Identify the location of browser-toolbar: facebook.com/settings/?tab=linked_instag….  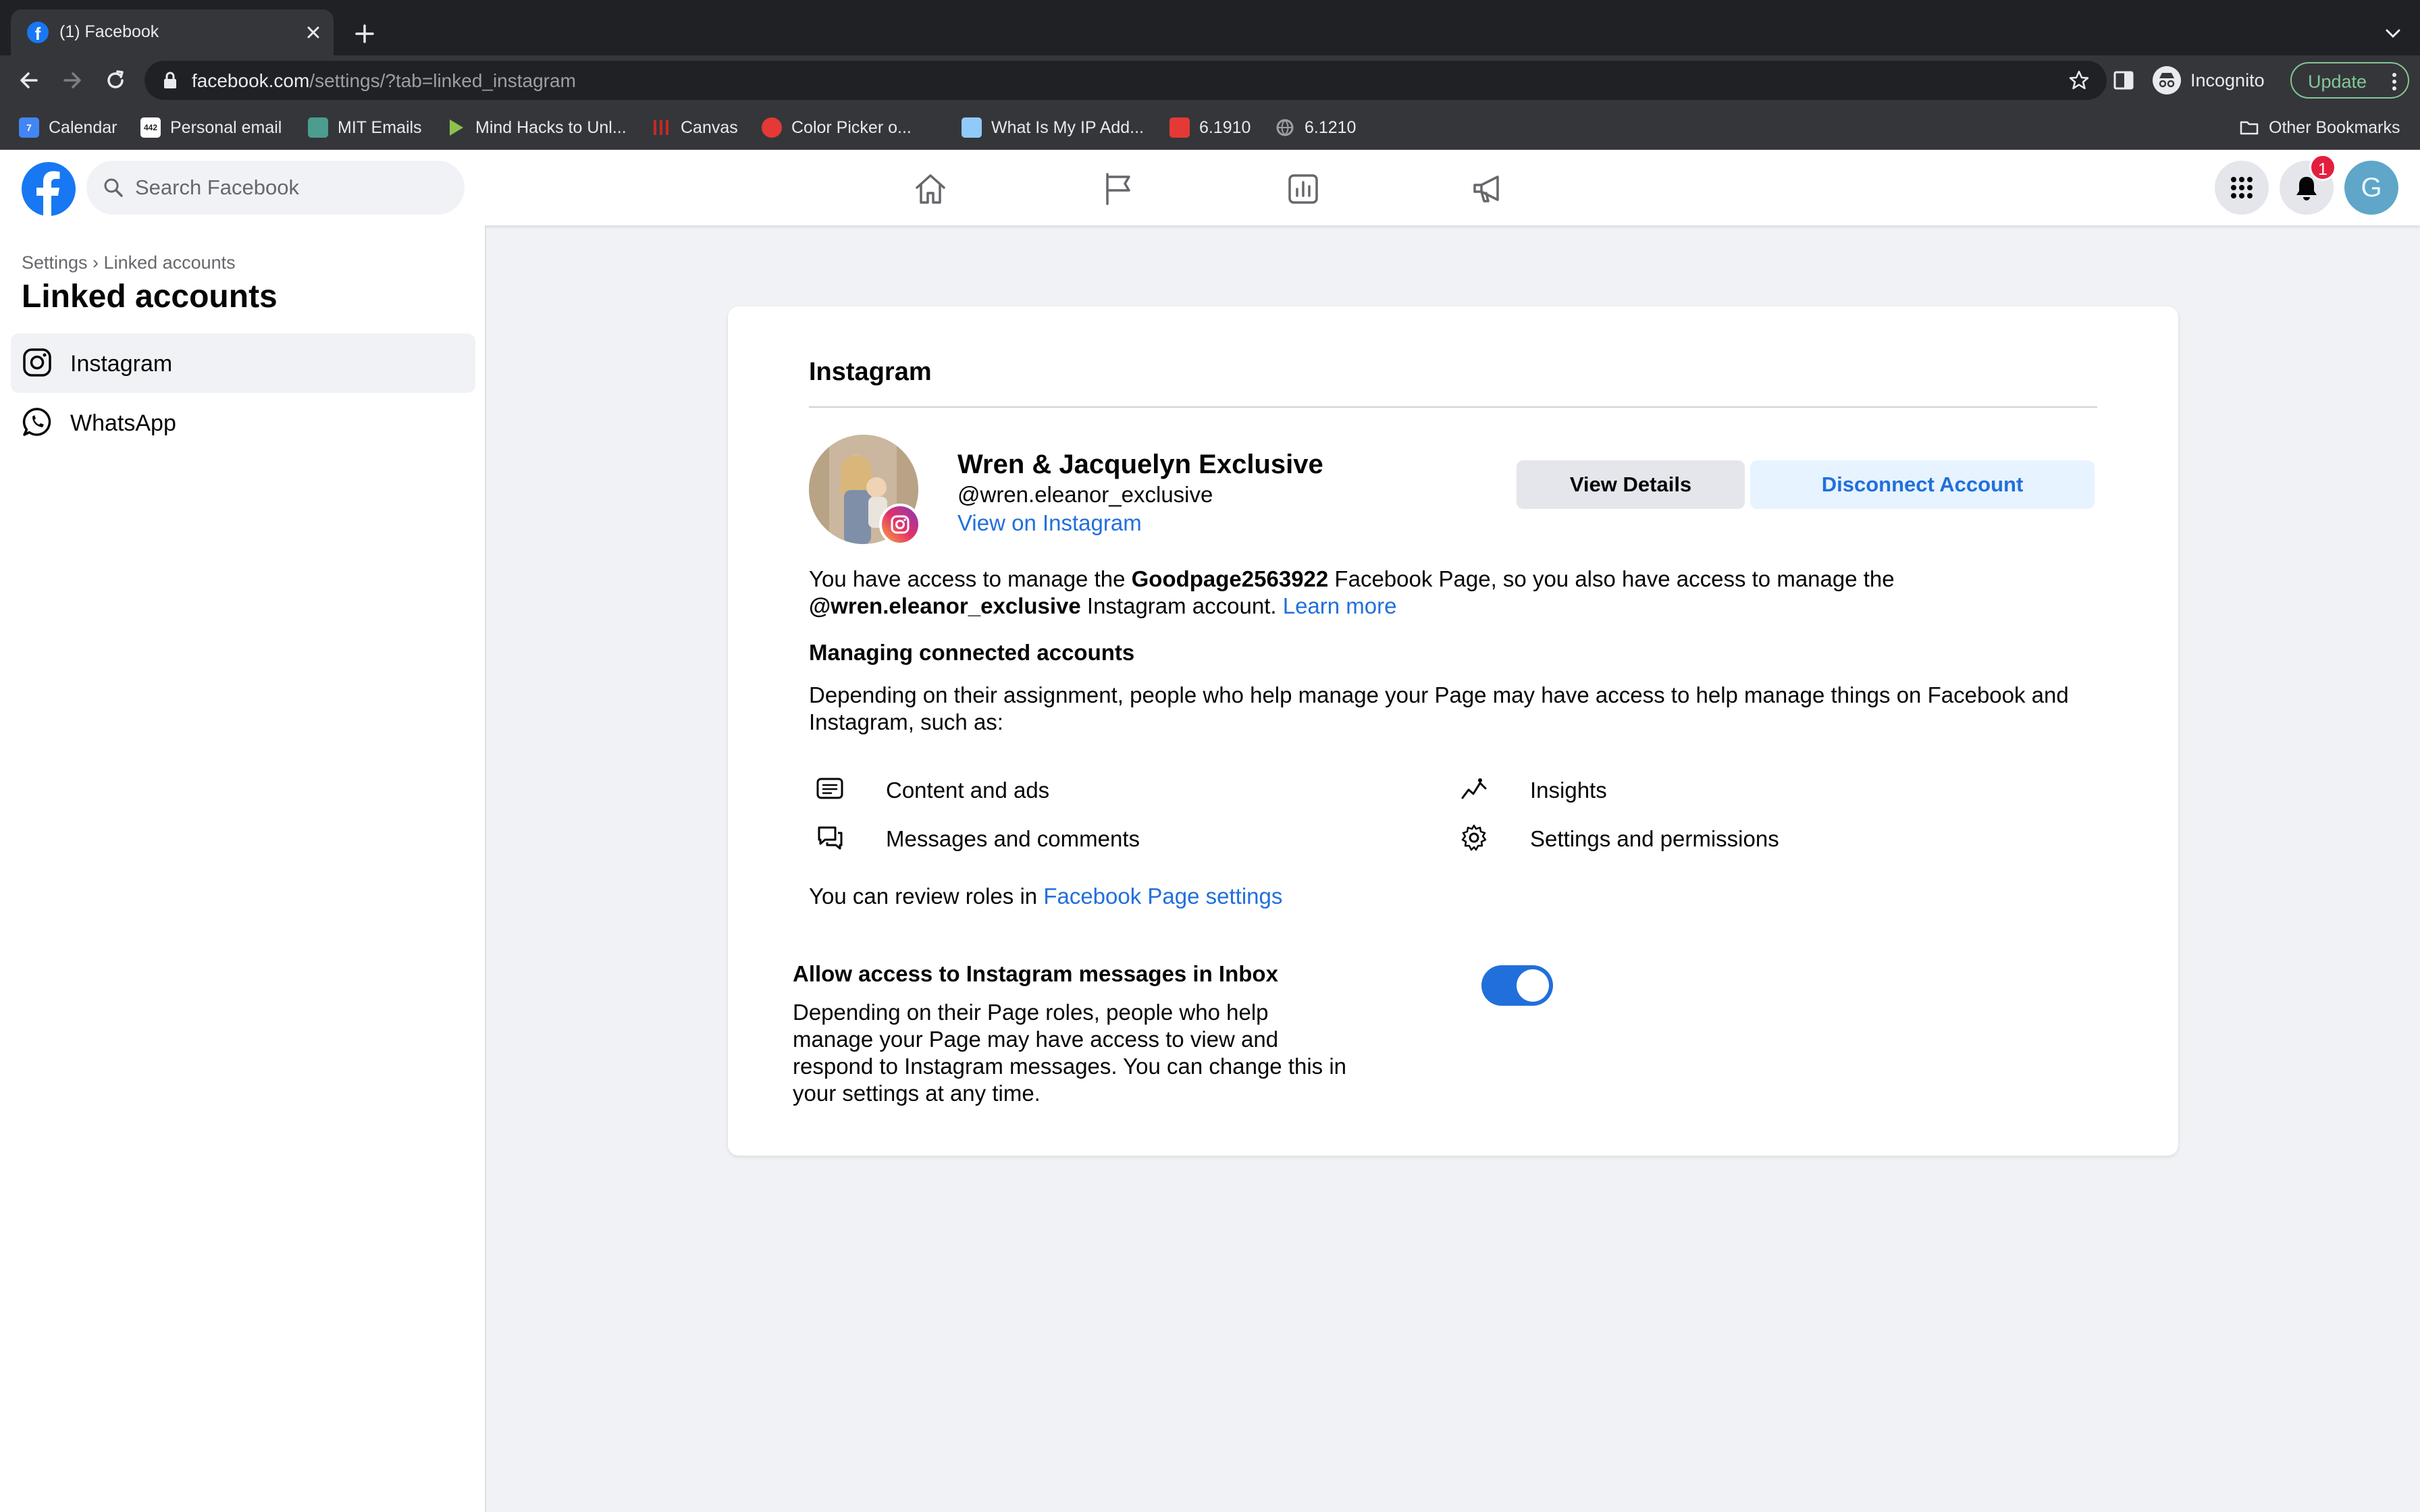
(1210, 80).